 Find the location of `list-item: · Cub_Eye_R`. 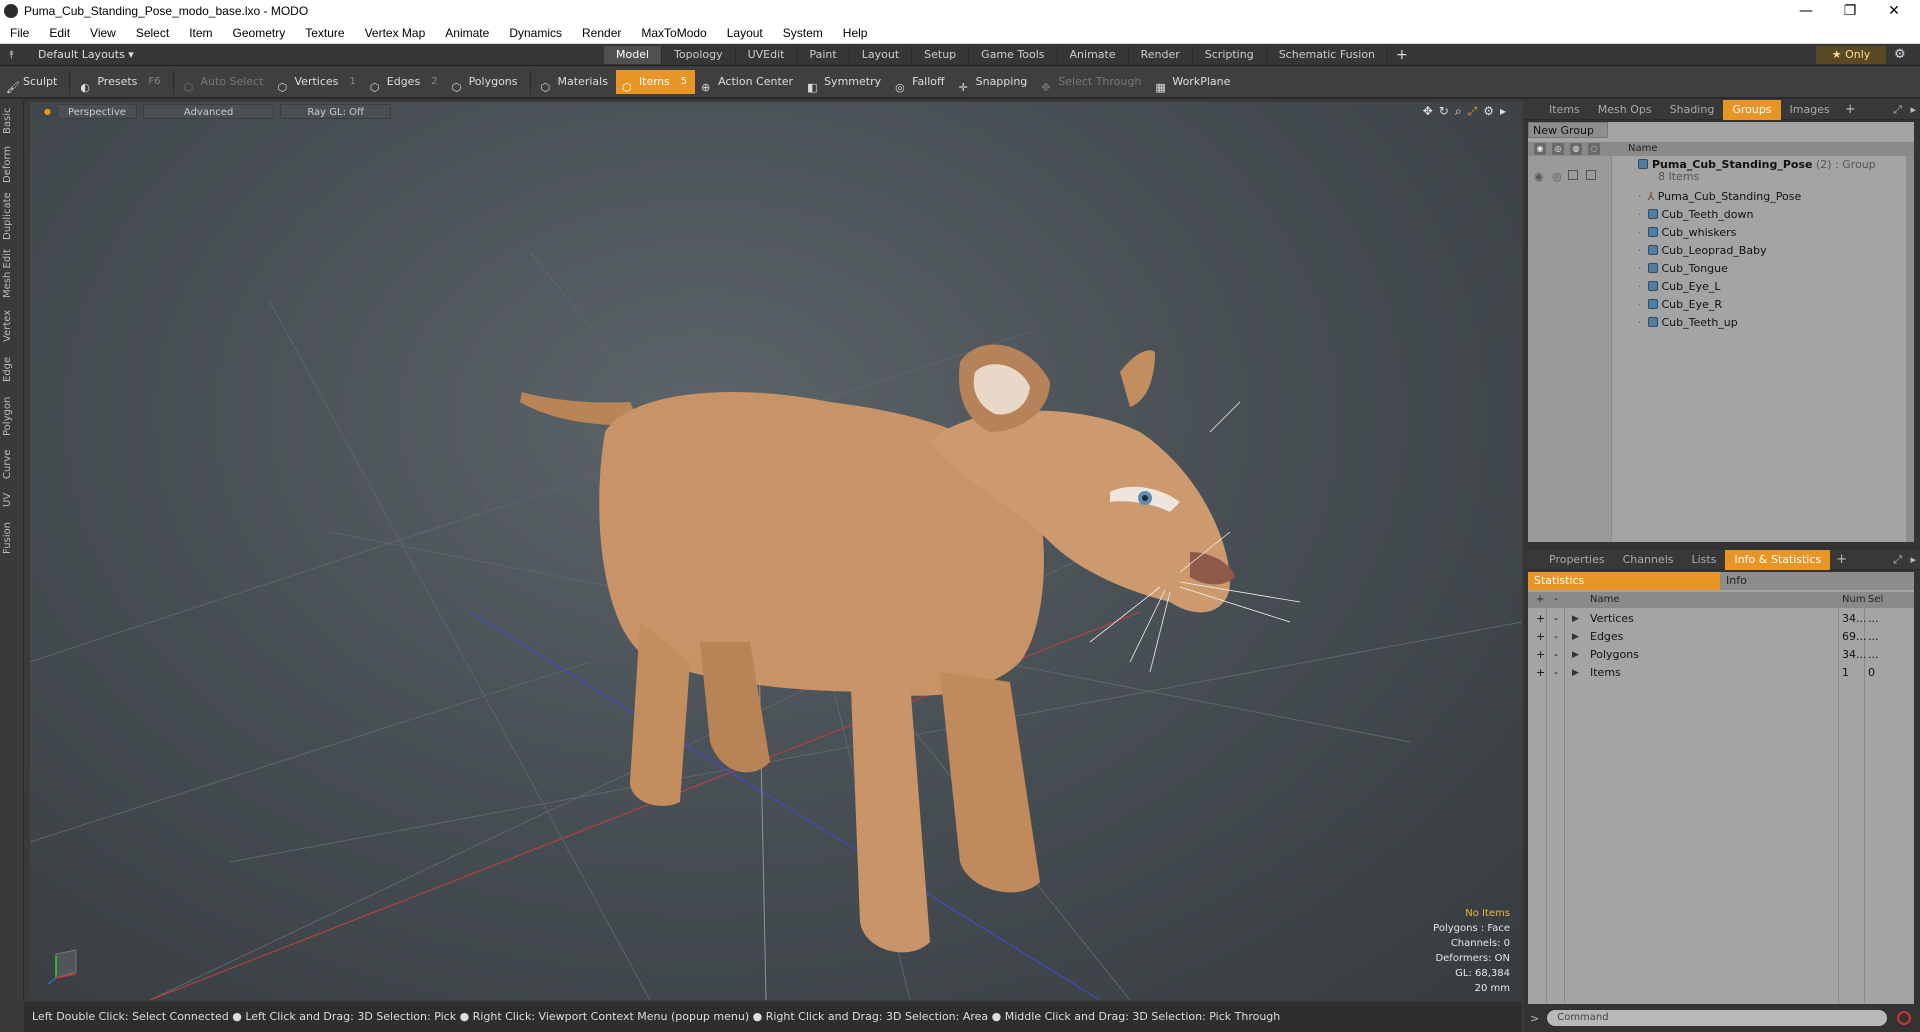

list-item: · Cub_Eye_R is located at coordinates (1680, 304).